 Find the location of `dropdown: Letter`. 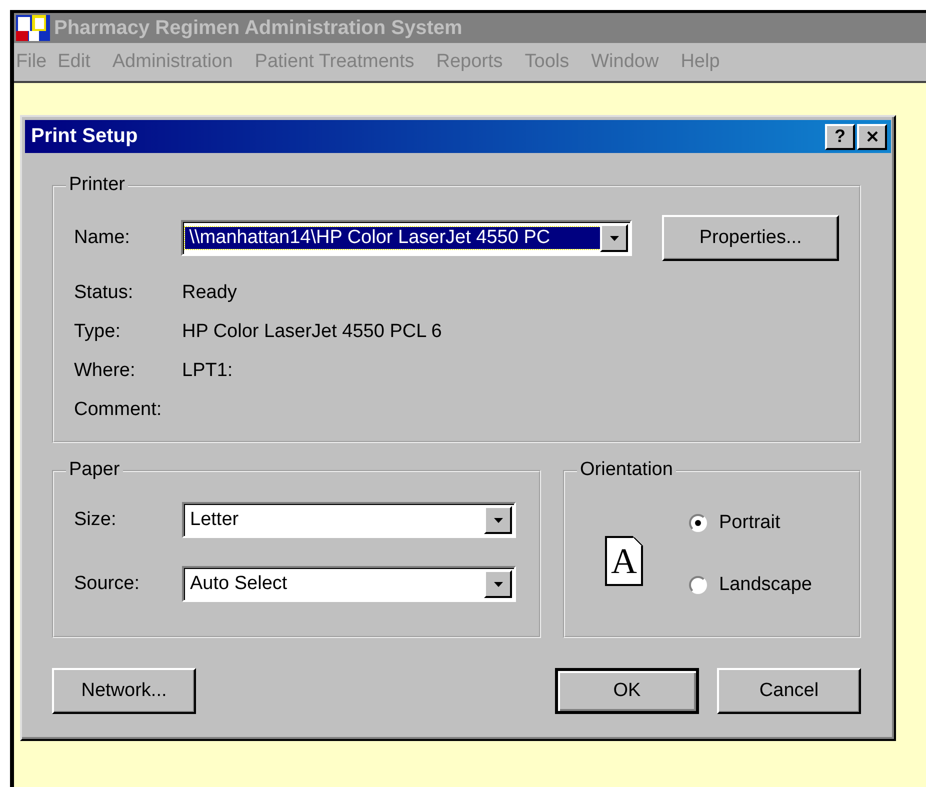

dropdown: Letter is located at coordinates (349, 520).